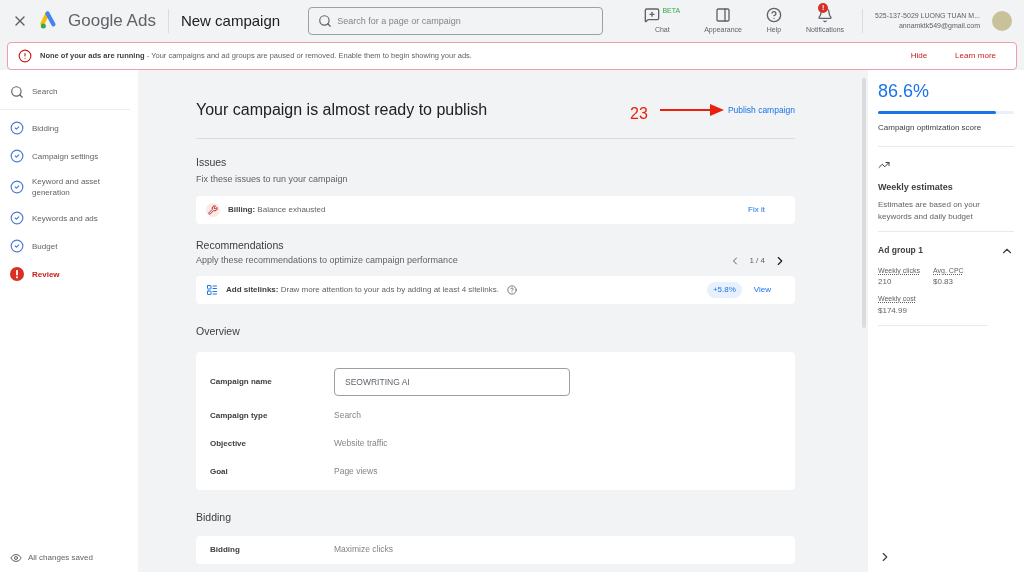 The width and height of the screenshot is (1024, 572). I want to click on save-status: All changes saved, so click(60, 558).